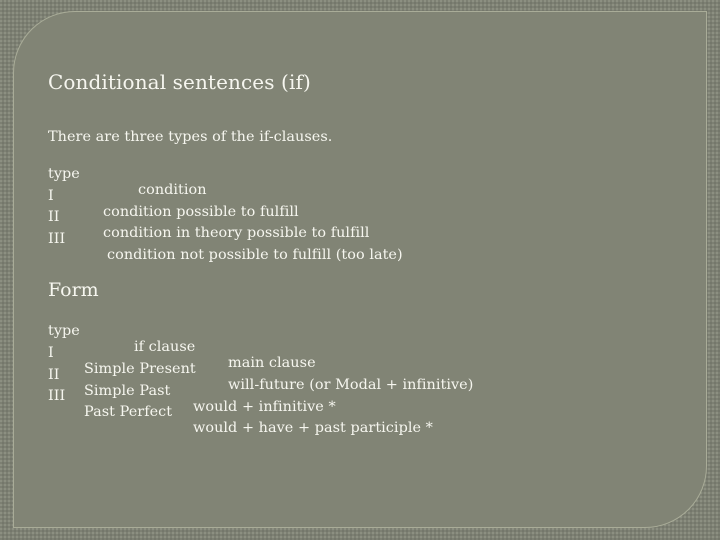 Image resolution: width=720 pixels, height=540 pixels. What do you see at coordinates (127, 391) in the screenshot?
I see `if-clause-text: Simple Past` at bounding box center [127, 391].